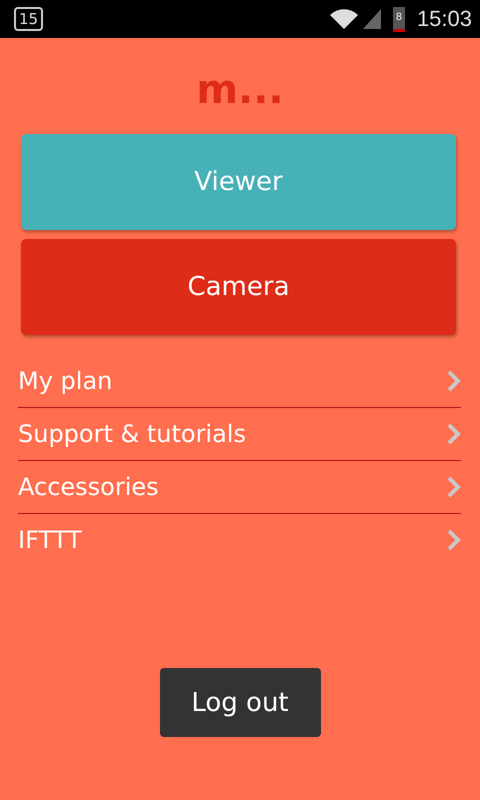 The width and height of the screenshot is (480, 800). Describe the element at coordinates (371, 19) in the screenshot. I see `signal-icon` at that location.